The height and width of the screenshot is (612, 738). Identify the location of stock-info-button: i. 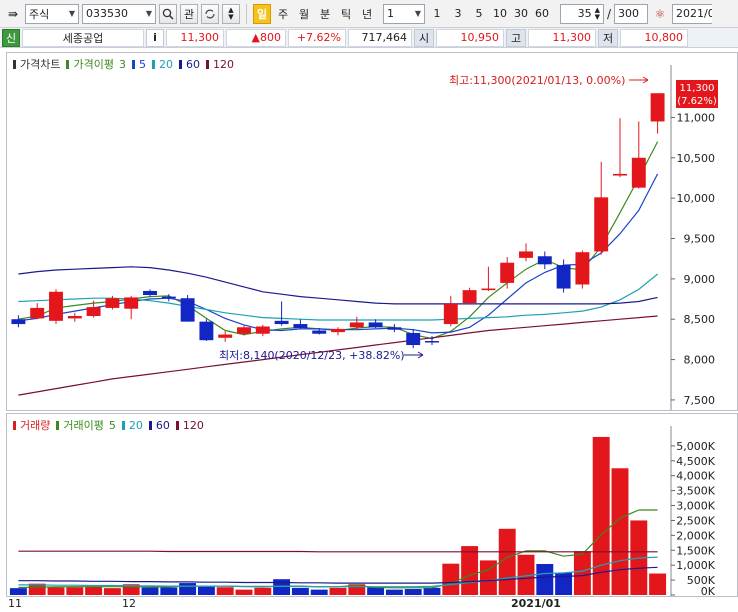
(155, 37).